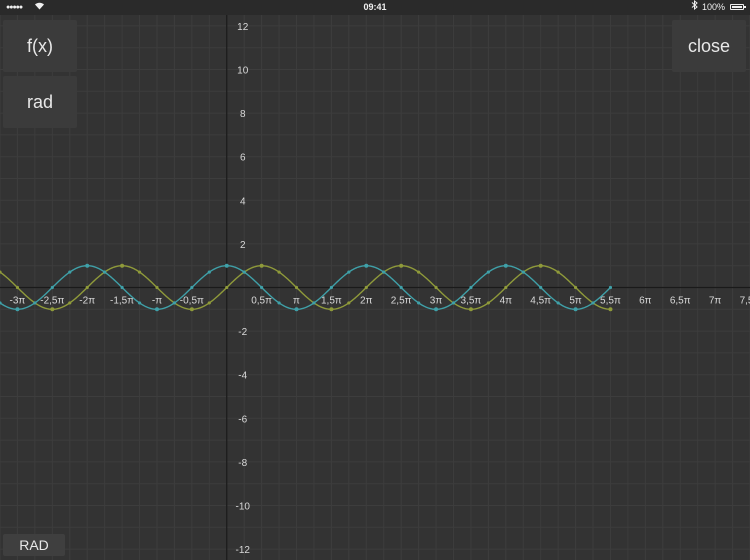  Describe the element at coordinates (694, 7) in the screenshot. I see `bluetooth-icon` at that location.